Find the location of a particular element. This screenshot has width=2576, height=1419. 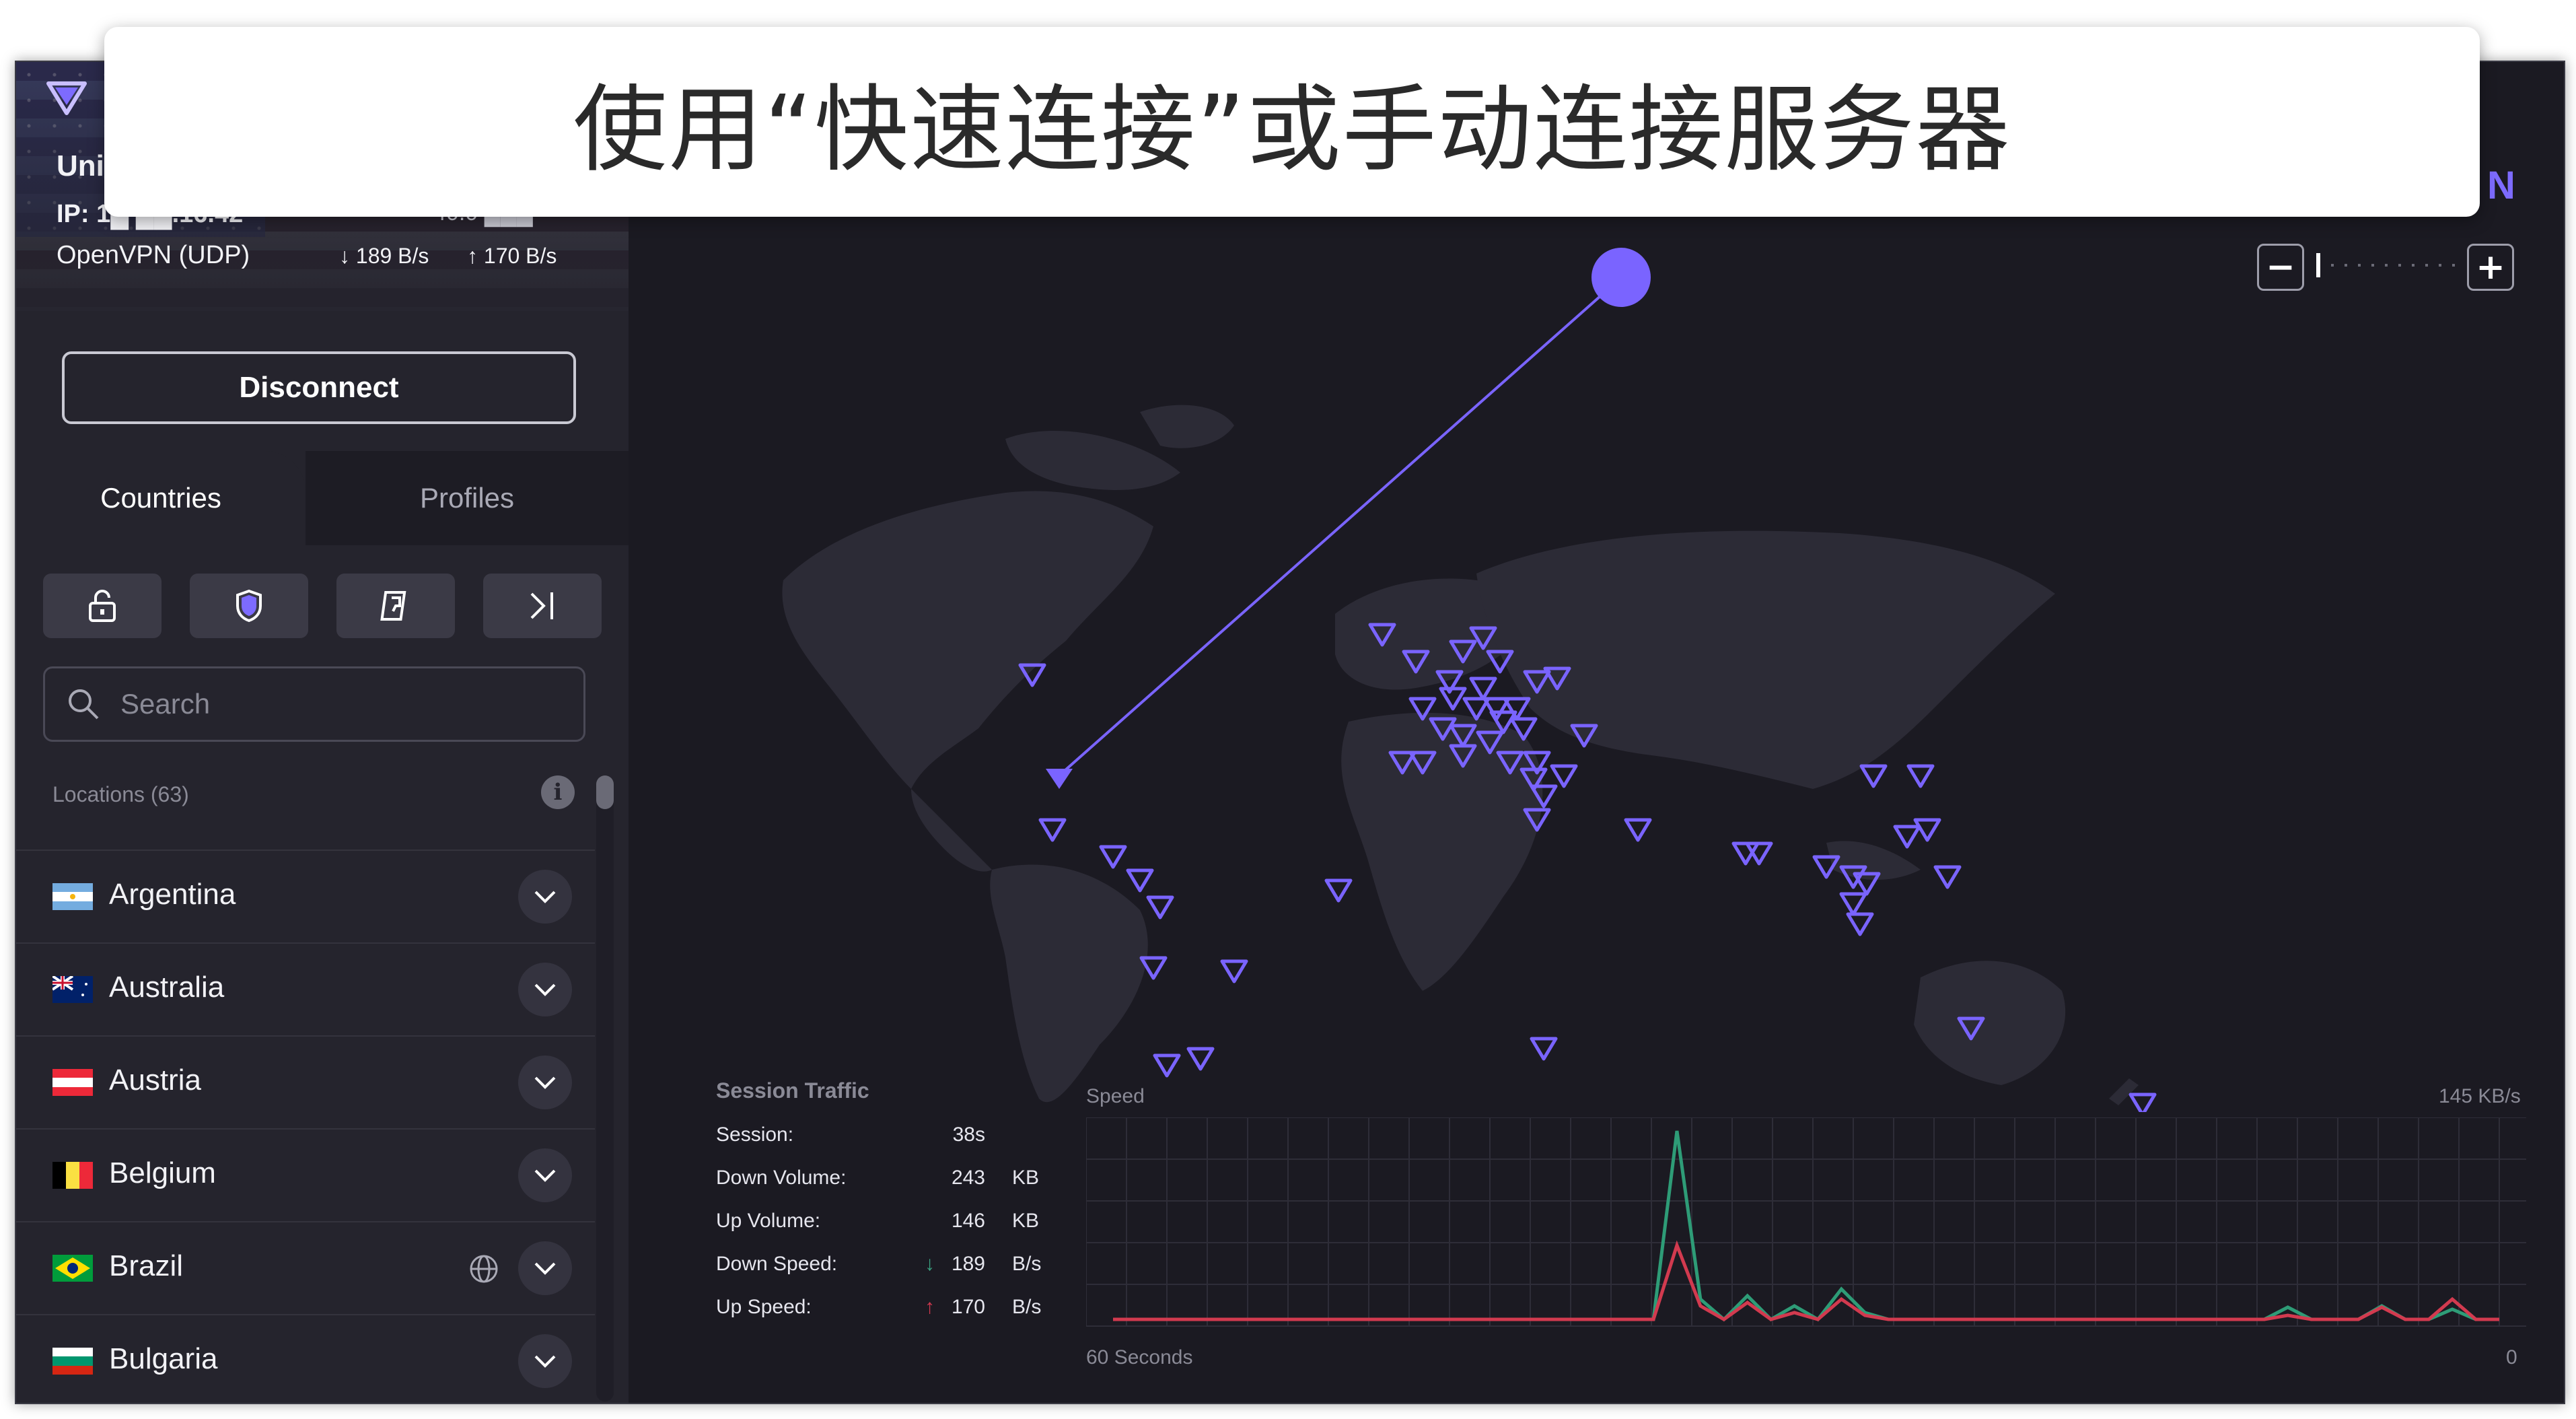

brand-letter: N is located at coordinates (2501, 185).